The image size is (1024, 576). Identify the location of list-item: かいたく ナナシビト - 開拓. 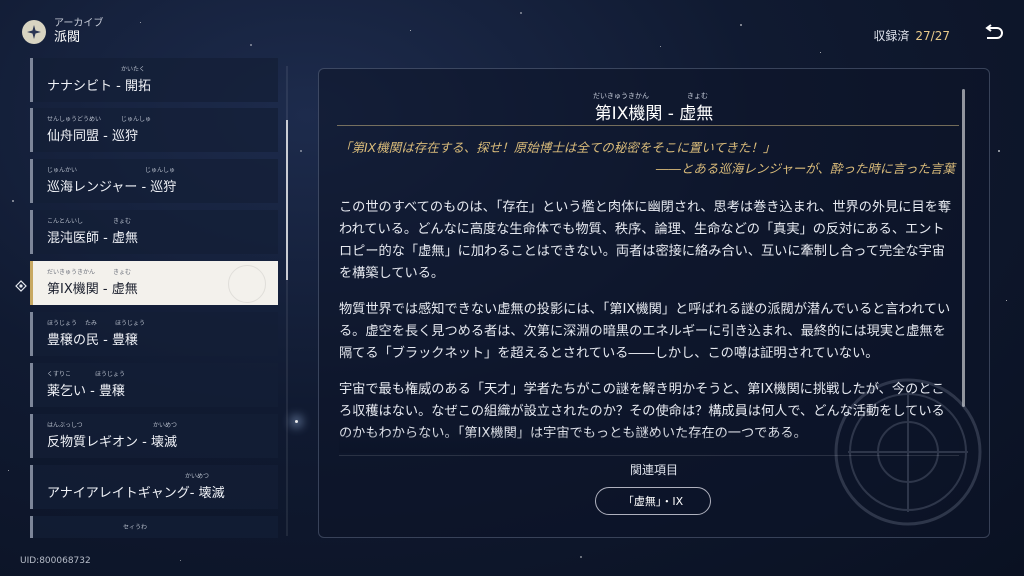
(154, 80).